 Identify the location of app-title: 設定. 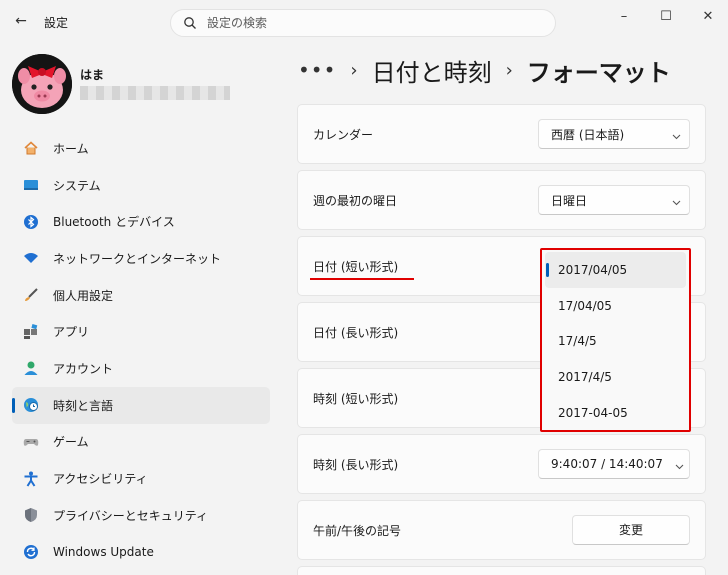
(56, 23).